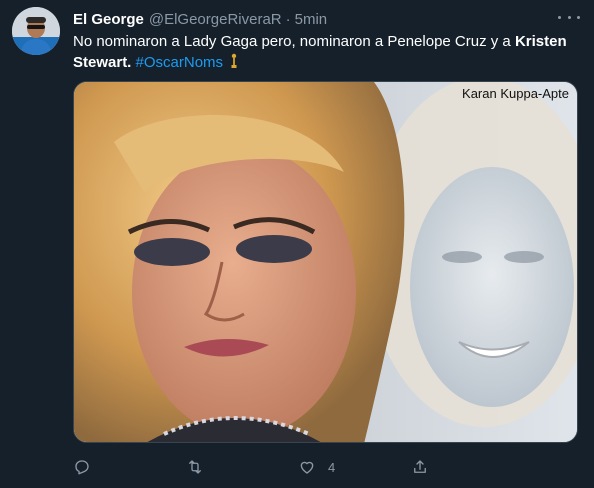 The height and width of the screenshot is (488, 594). I want to click on tweet-actions: 4, so click(298, 467).